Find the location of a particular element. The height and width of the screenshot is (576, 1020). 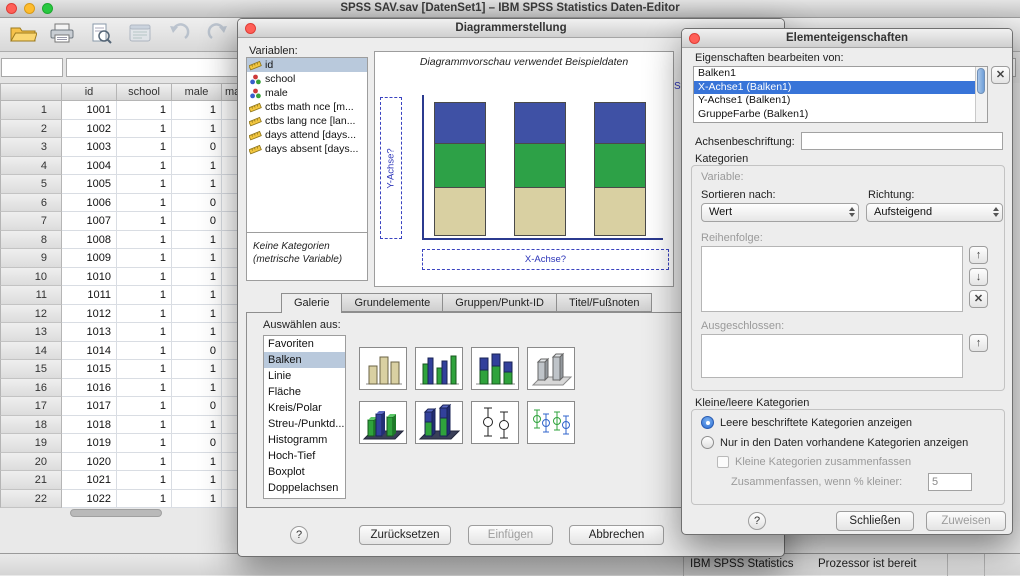

column-header-id: id is located at coordinates (89, 92).